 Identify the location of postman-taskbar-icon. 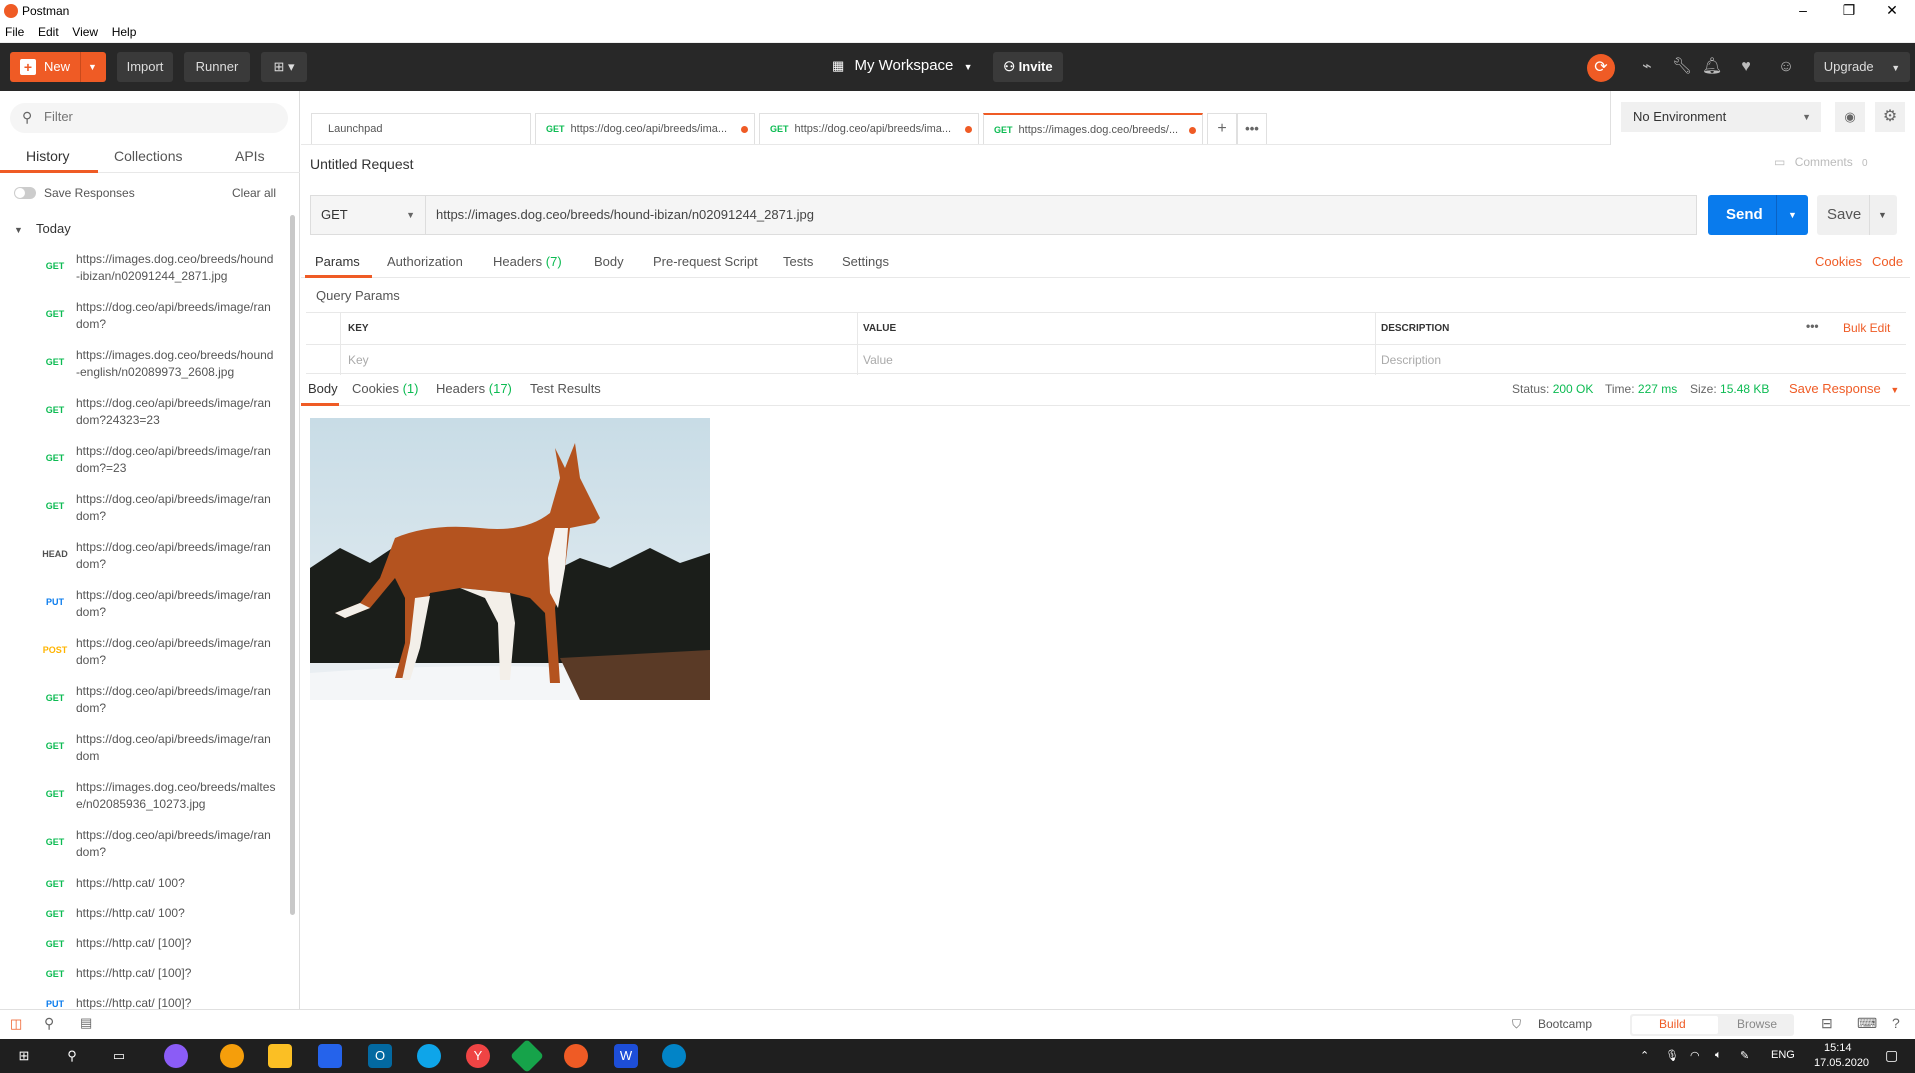
(576, 1056).